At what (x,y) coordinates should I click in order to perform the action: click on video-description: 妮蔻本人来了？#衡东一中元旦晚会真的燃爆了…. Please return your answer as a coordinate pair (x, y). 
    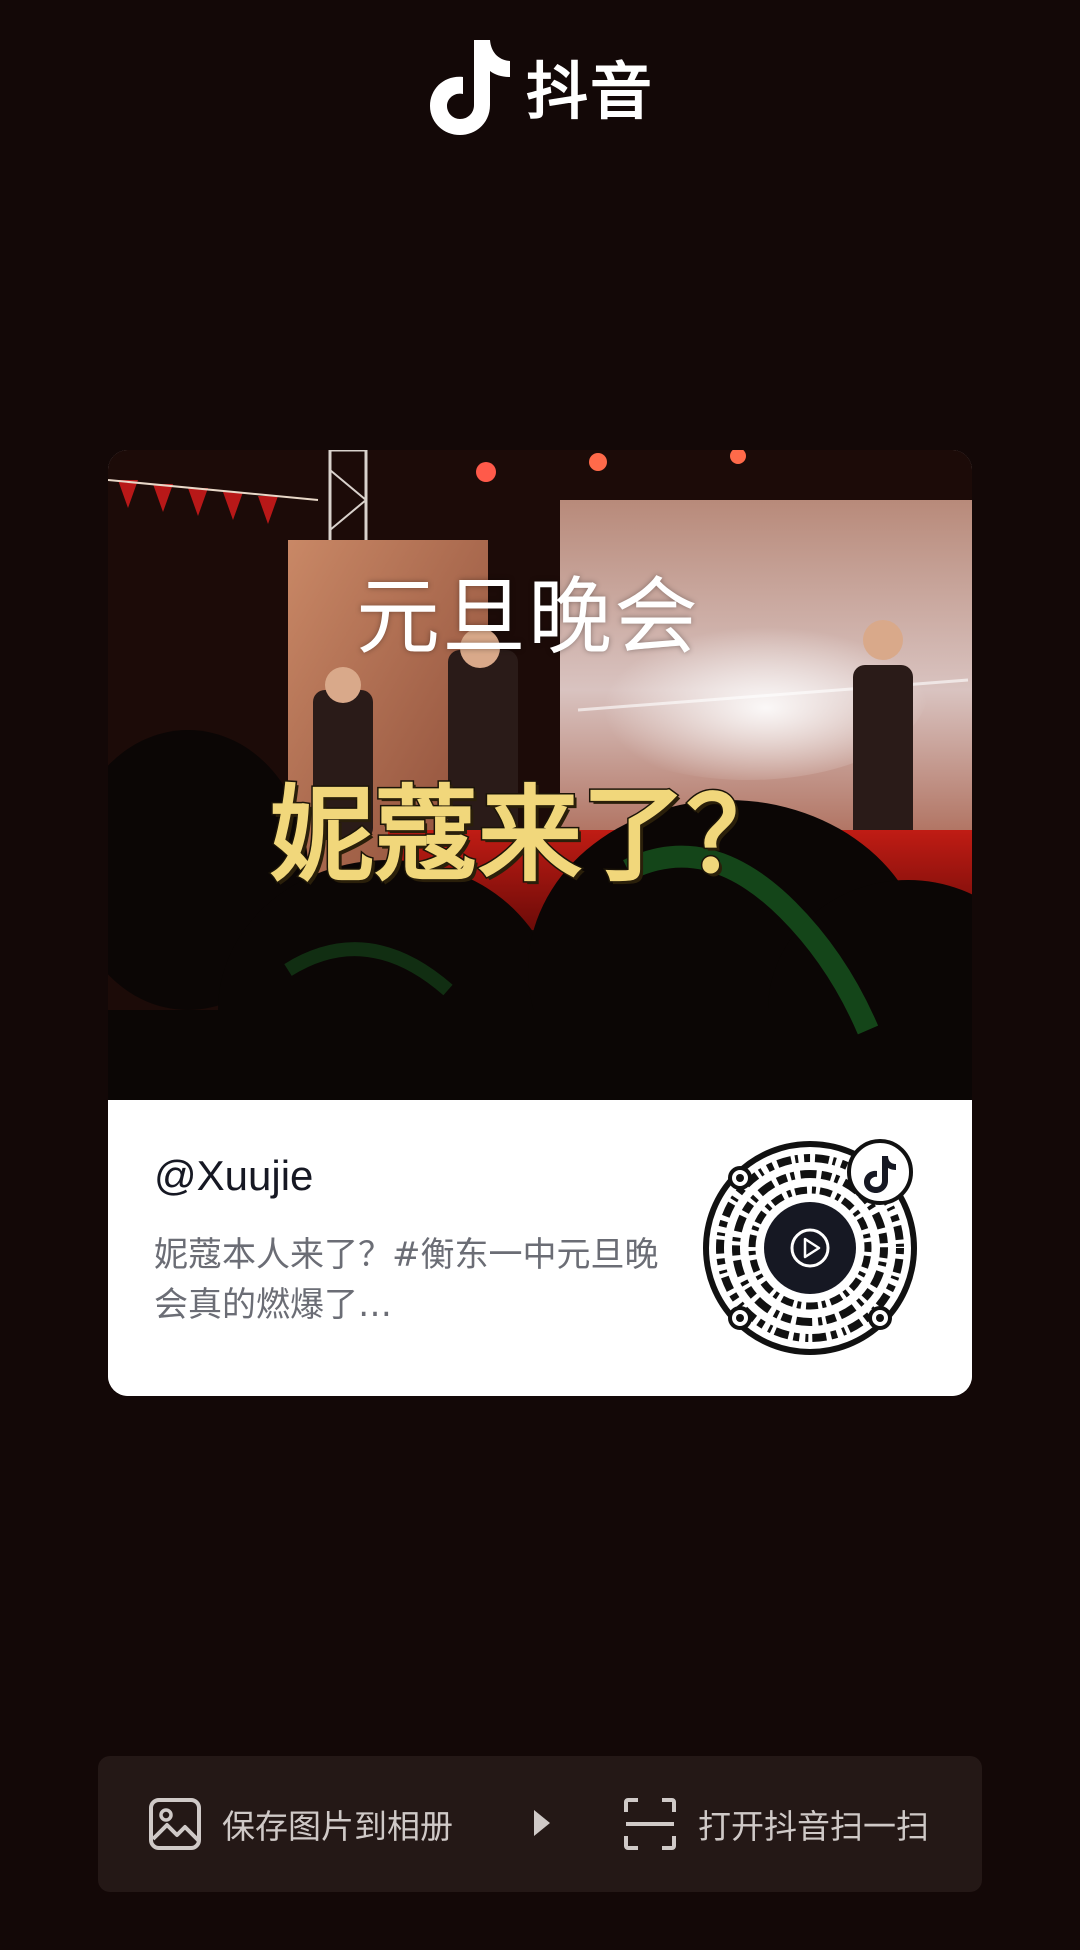
    Looking at the image, I should click on (406, 1280).